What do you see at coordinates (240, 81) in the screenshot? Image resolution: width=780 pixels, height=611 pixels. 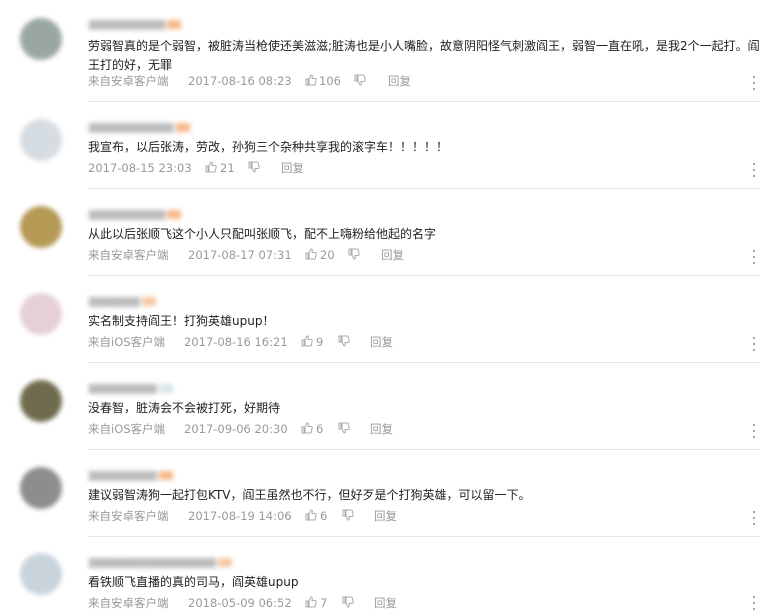 I see `comment-time: 2017-08-16 08:23` at bounding box center [240, 81].